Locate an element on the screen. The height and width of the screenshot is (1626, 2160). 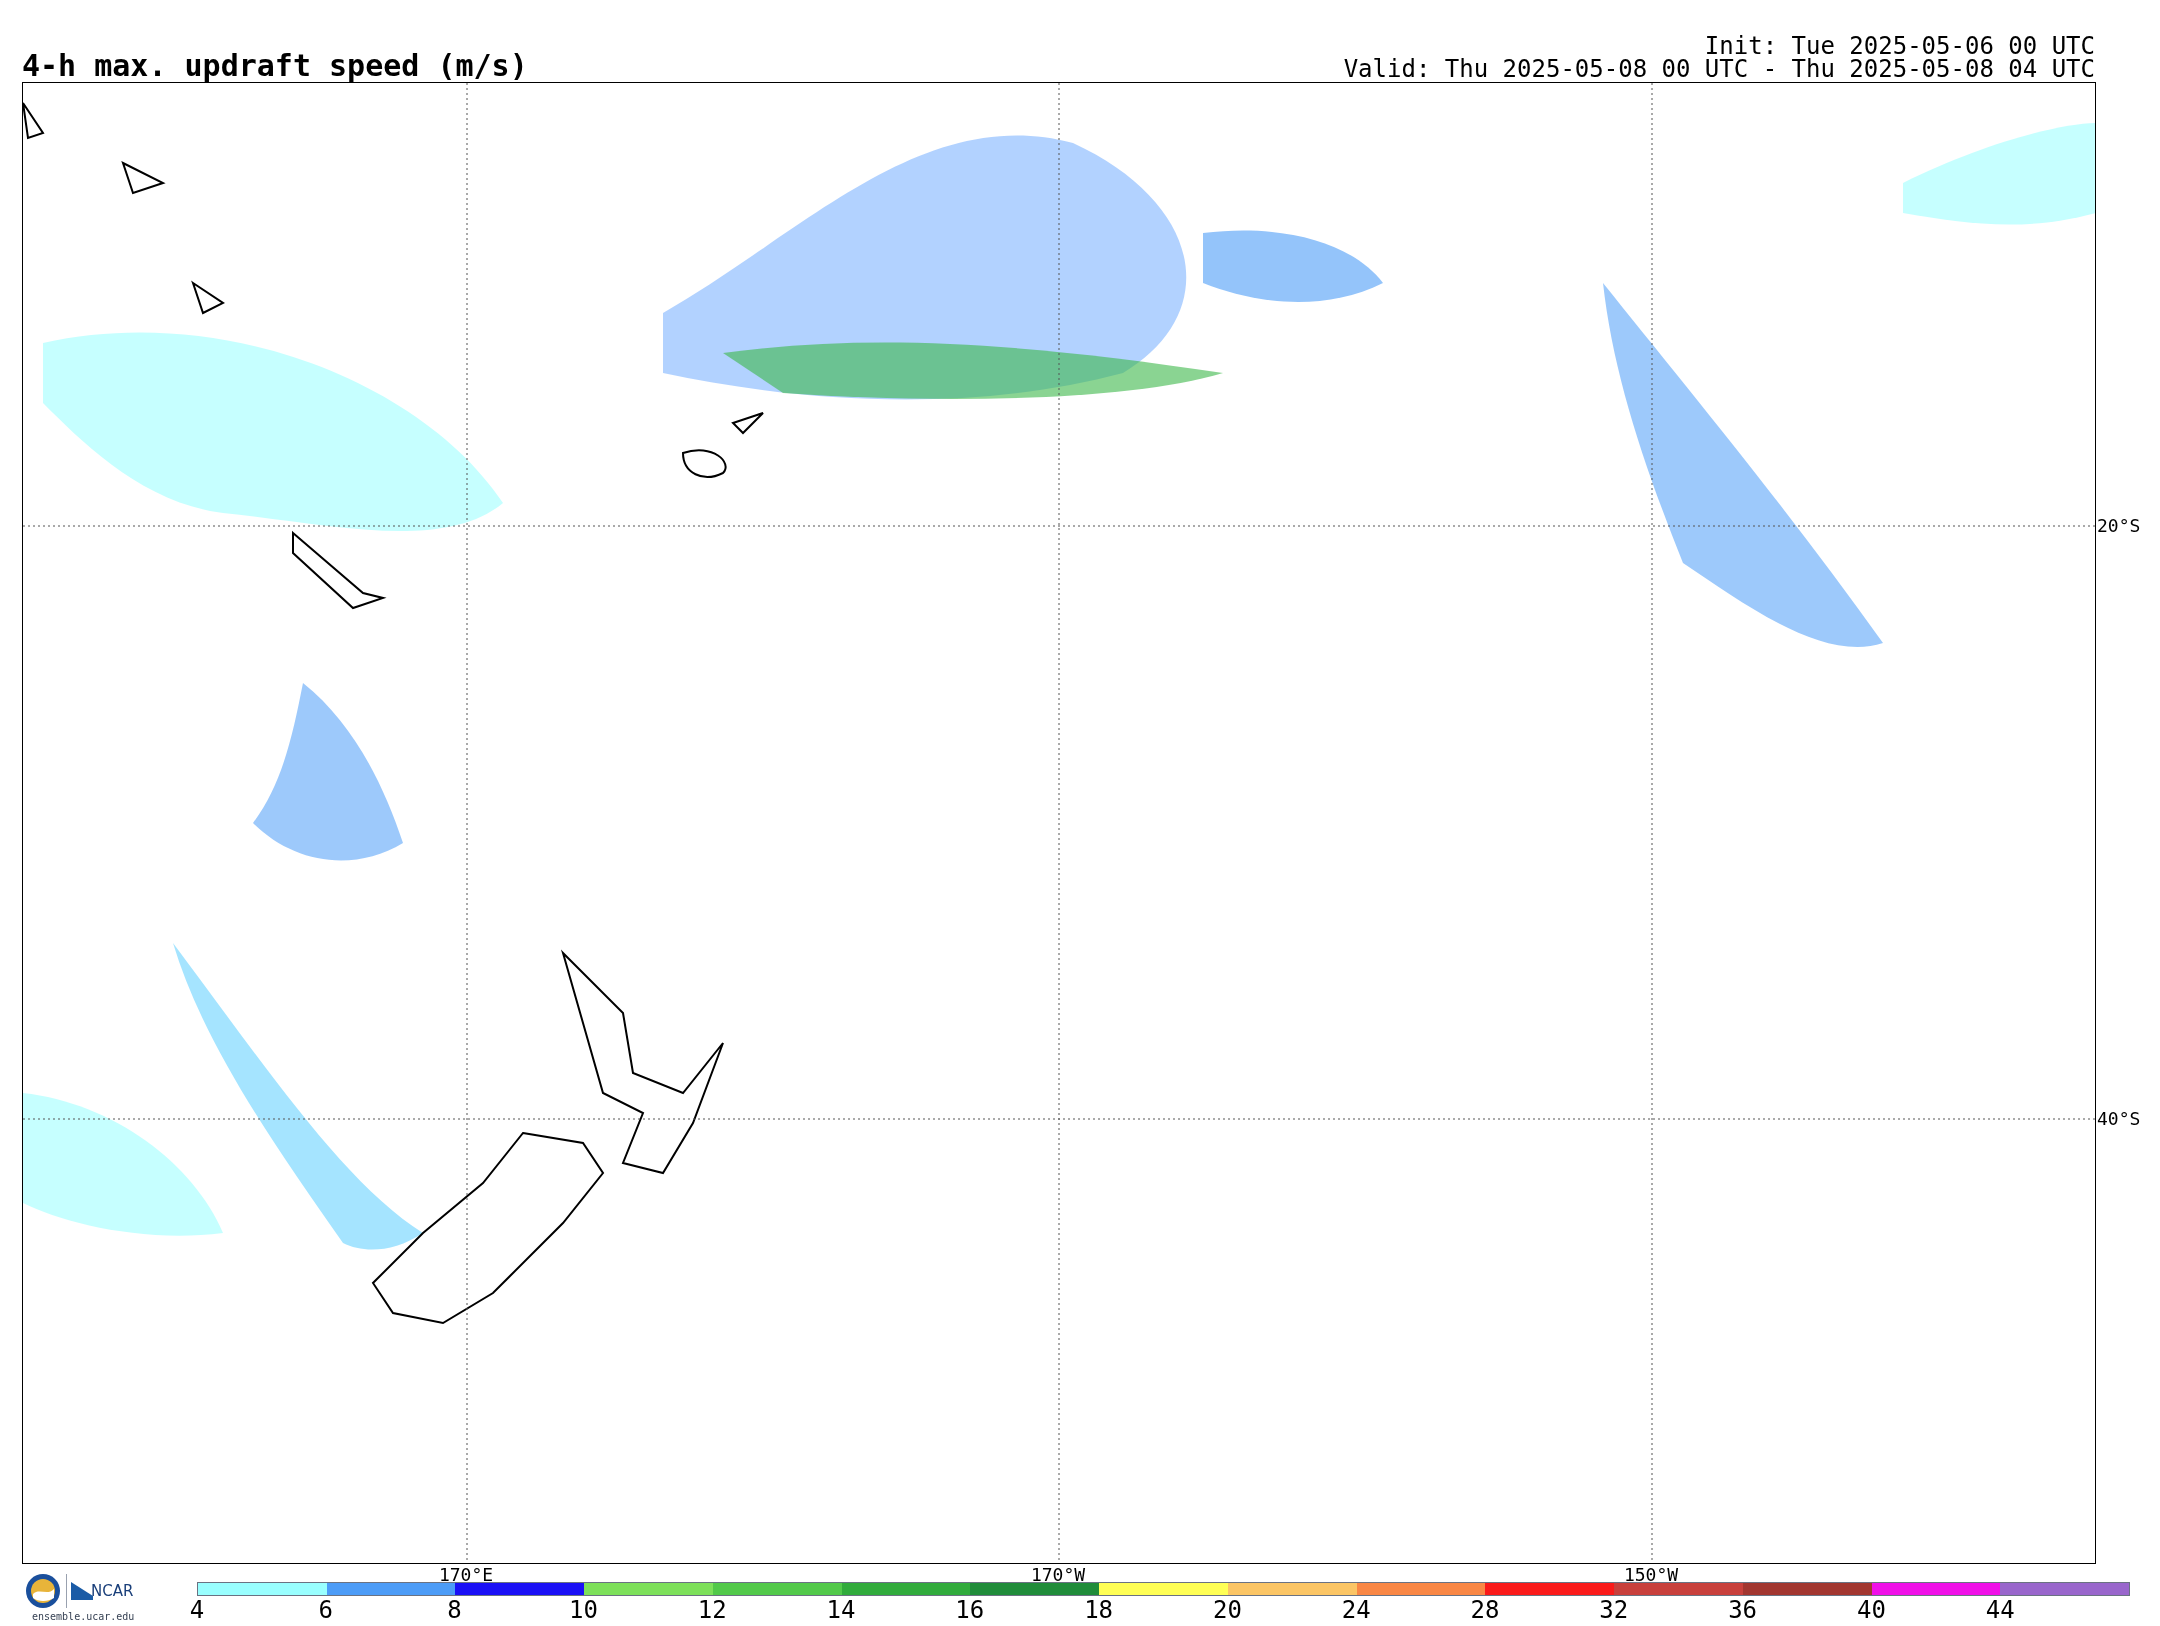
scale-label: 28 is located at coordinates (1485, 1610).